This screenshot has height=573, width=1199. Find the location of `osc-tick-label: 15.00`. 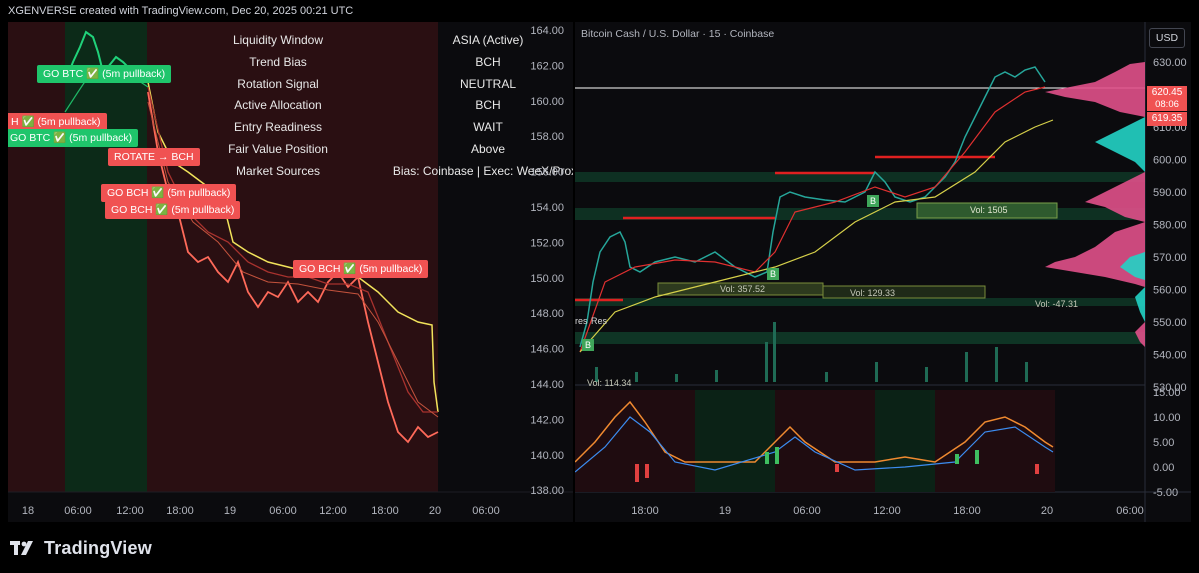

osc-tick-label: 15.00 is located at coordinates (1167, 393).